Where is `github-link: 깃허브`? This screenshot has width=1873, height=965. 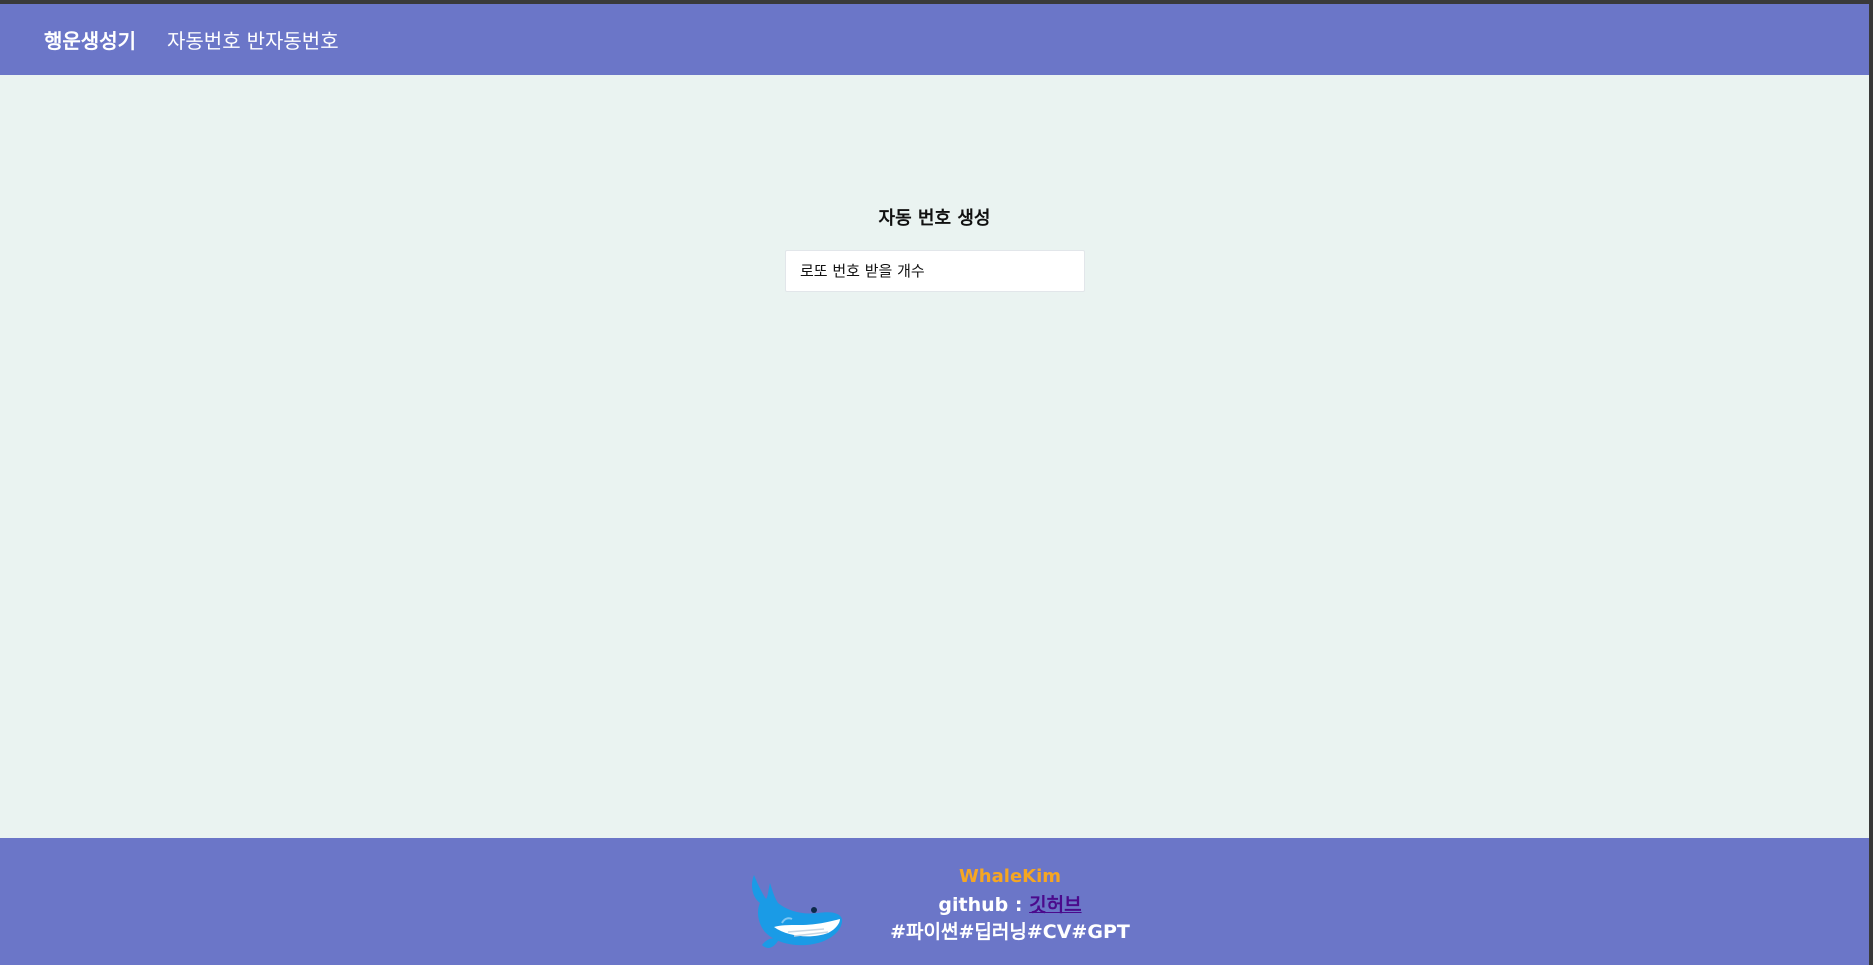
github-link: 깃허브 is located at coordinates (1055, 905).